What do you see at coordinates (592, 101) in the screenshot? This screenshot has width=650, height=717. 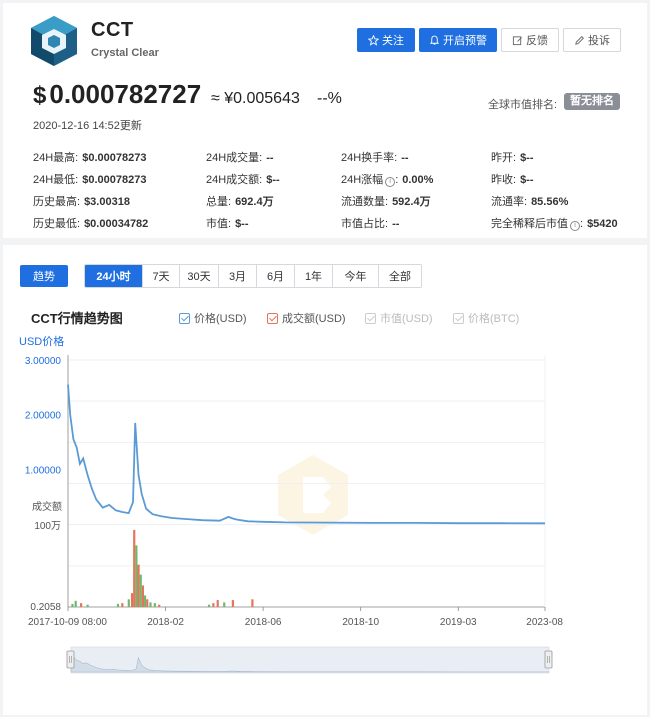 I see `global-rank-badge: 暂无排名` at bounding box center [592, 101].